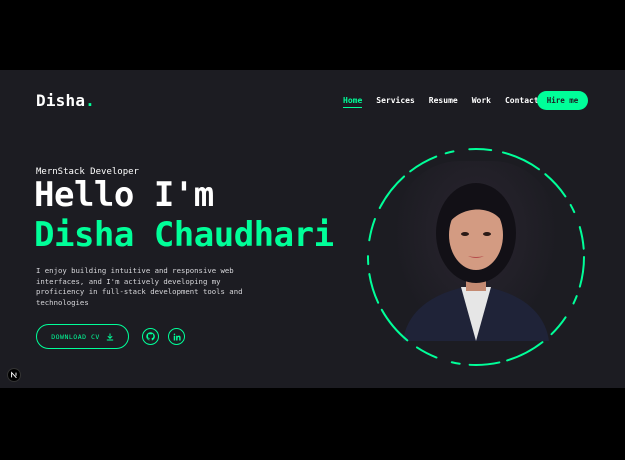  What do you see at coordinates (61, 100) in the screenshot?
I see `logo-text: Disha` at bounding box center [61, 100].